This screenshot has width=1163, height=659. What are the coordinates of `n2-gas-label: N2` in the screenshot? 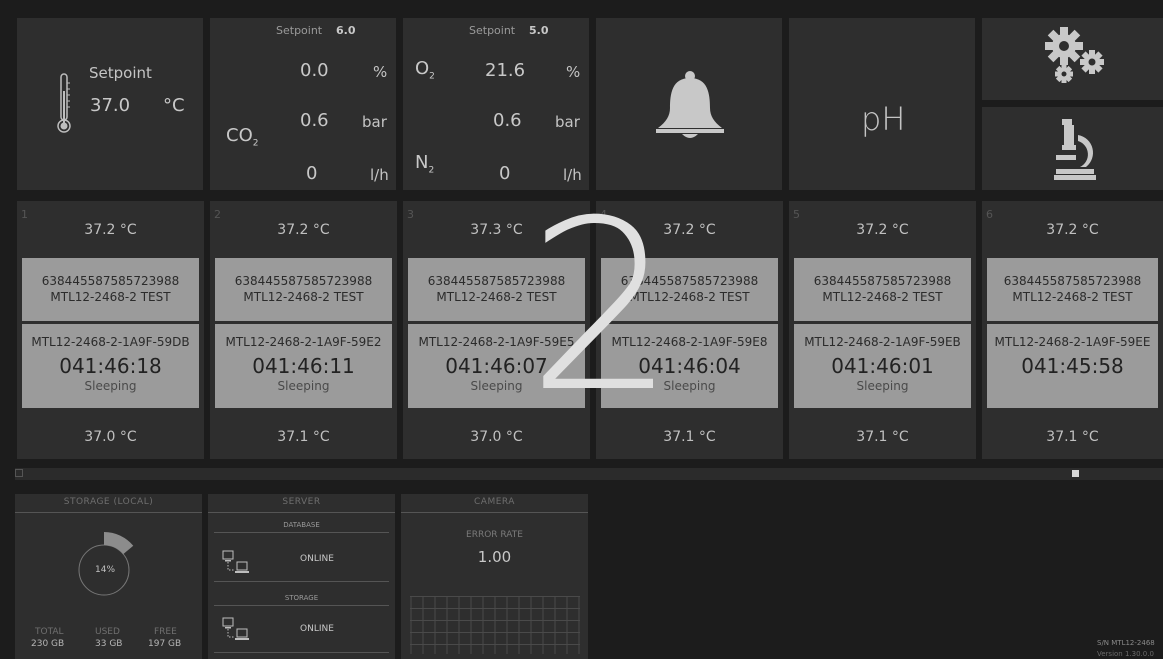 It's located at (425, 164).